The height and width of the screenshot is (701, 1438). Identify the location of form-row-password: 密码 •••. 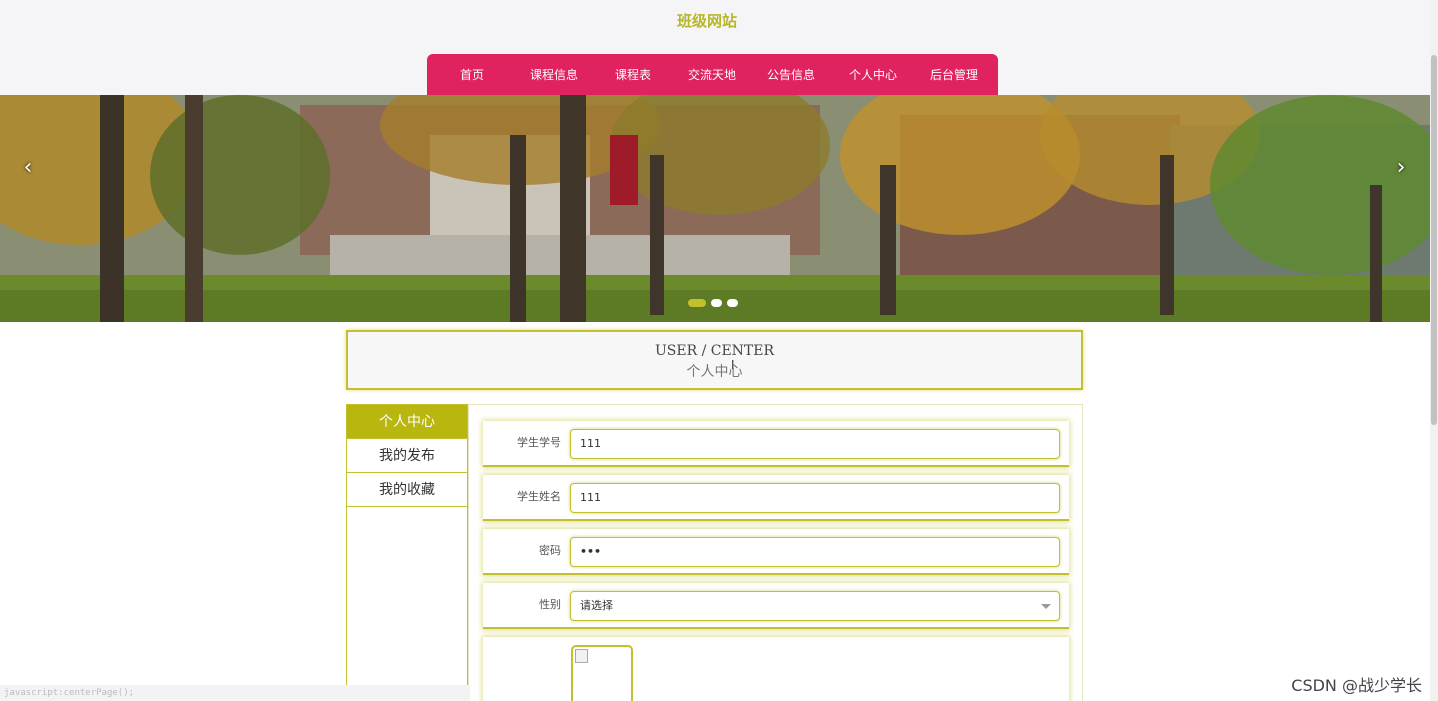
(776, 552).